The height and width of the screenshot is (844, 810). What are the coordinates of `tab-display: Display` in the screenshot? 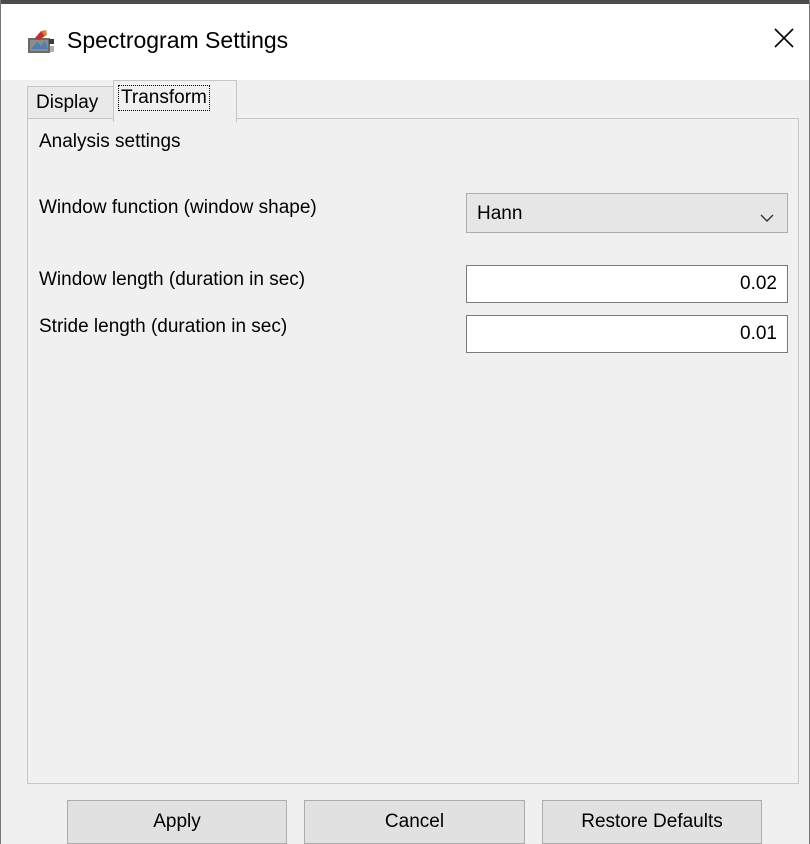 It's located at (71, 103).